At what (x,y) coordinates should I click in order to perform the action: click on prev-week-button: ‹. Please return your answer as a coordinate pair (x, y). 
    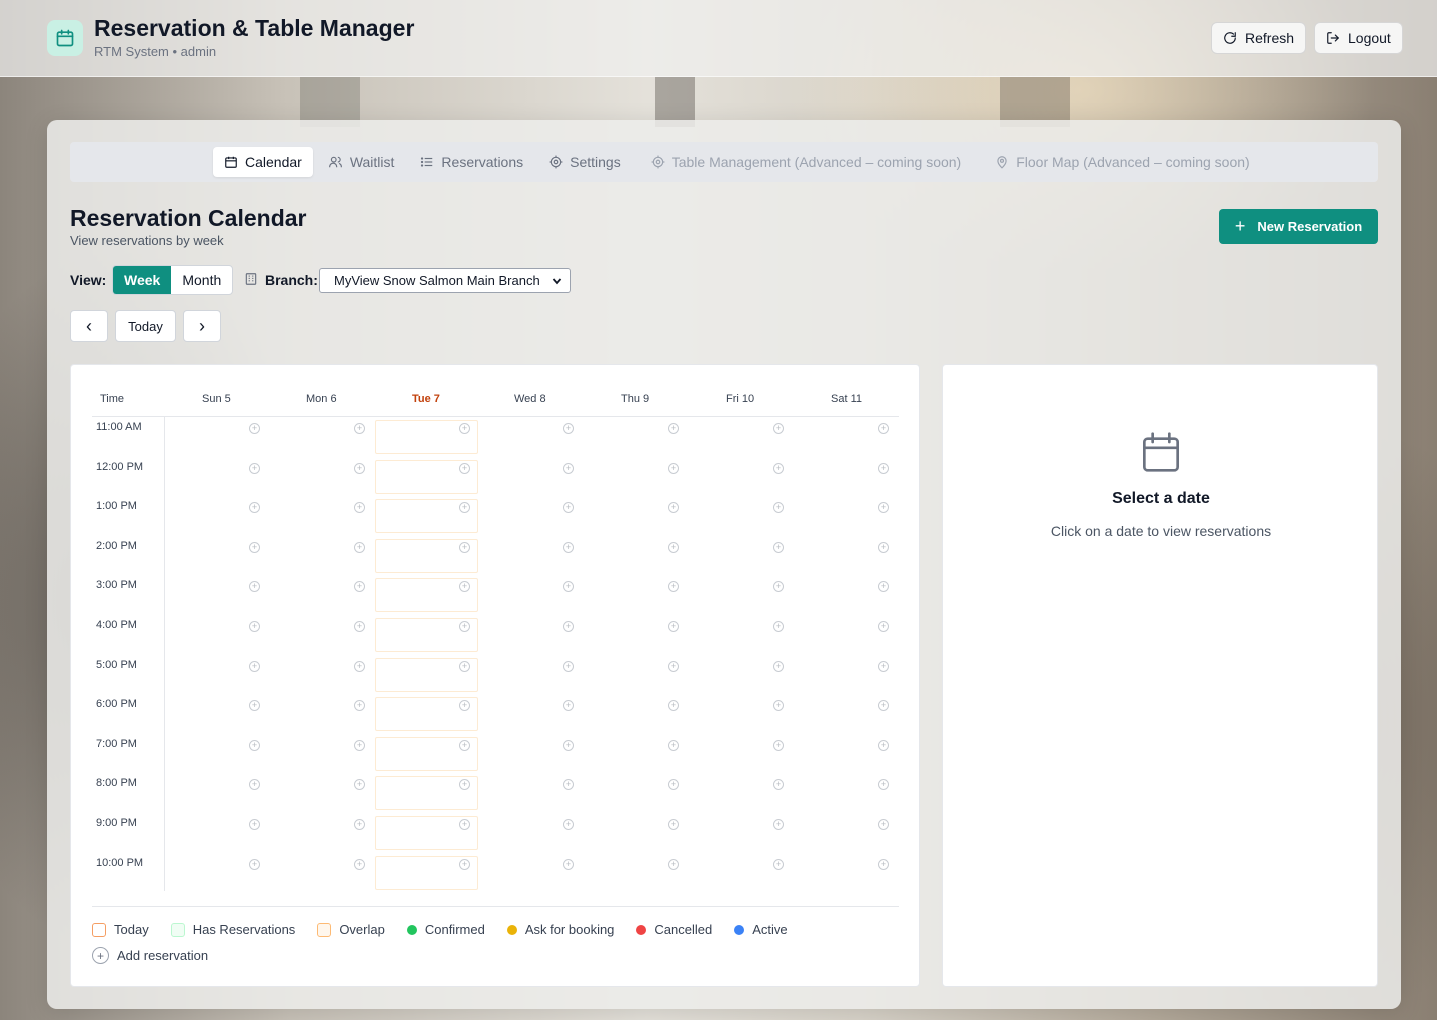
    Looking at the image, I should click on (89, 326).